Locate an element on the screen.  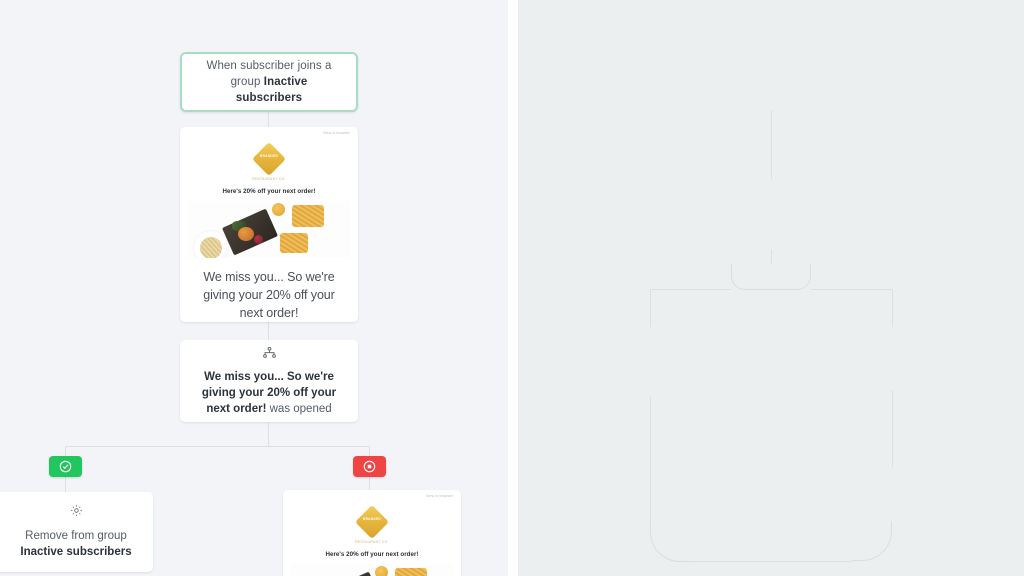
logo-diamond-shape-secondary is located at coordinates (372, 522).